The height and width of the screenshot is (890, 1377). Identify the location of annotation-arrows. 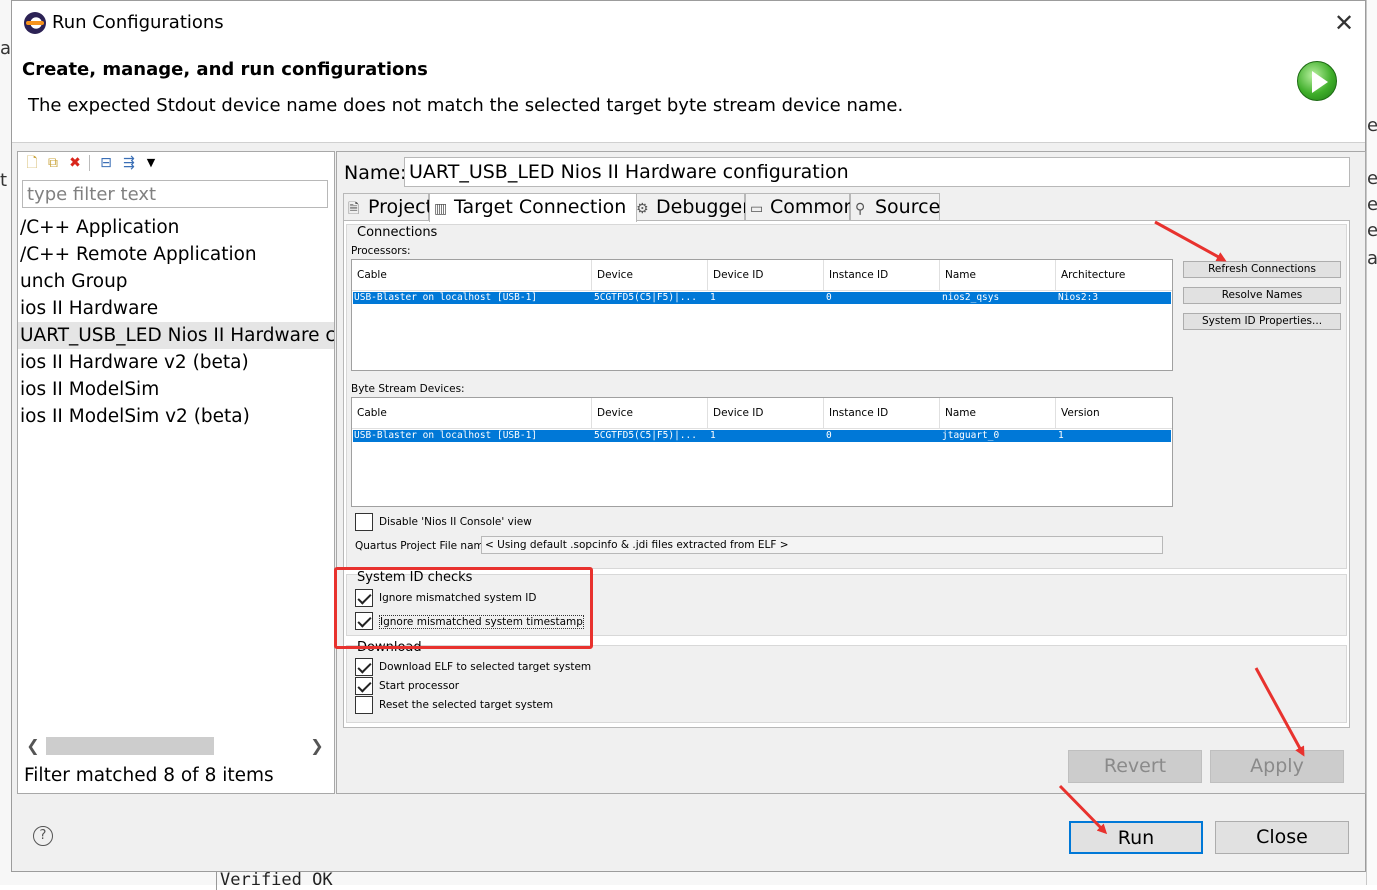
(1181, 527).